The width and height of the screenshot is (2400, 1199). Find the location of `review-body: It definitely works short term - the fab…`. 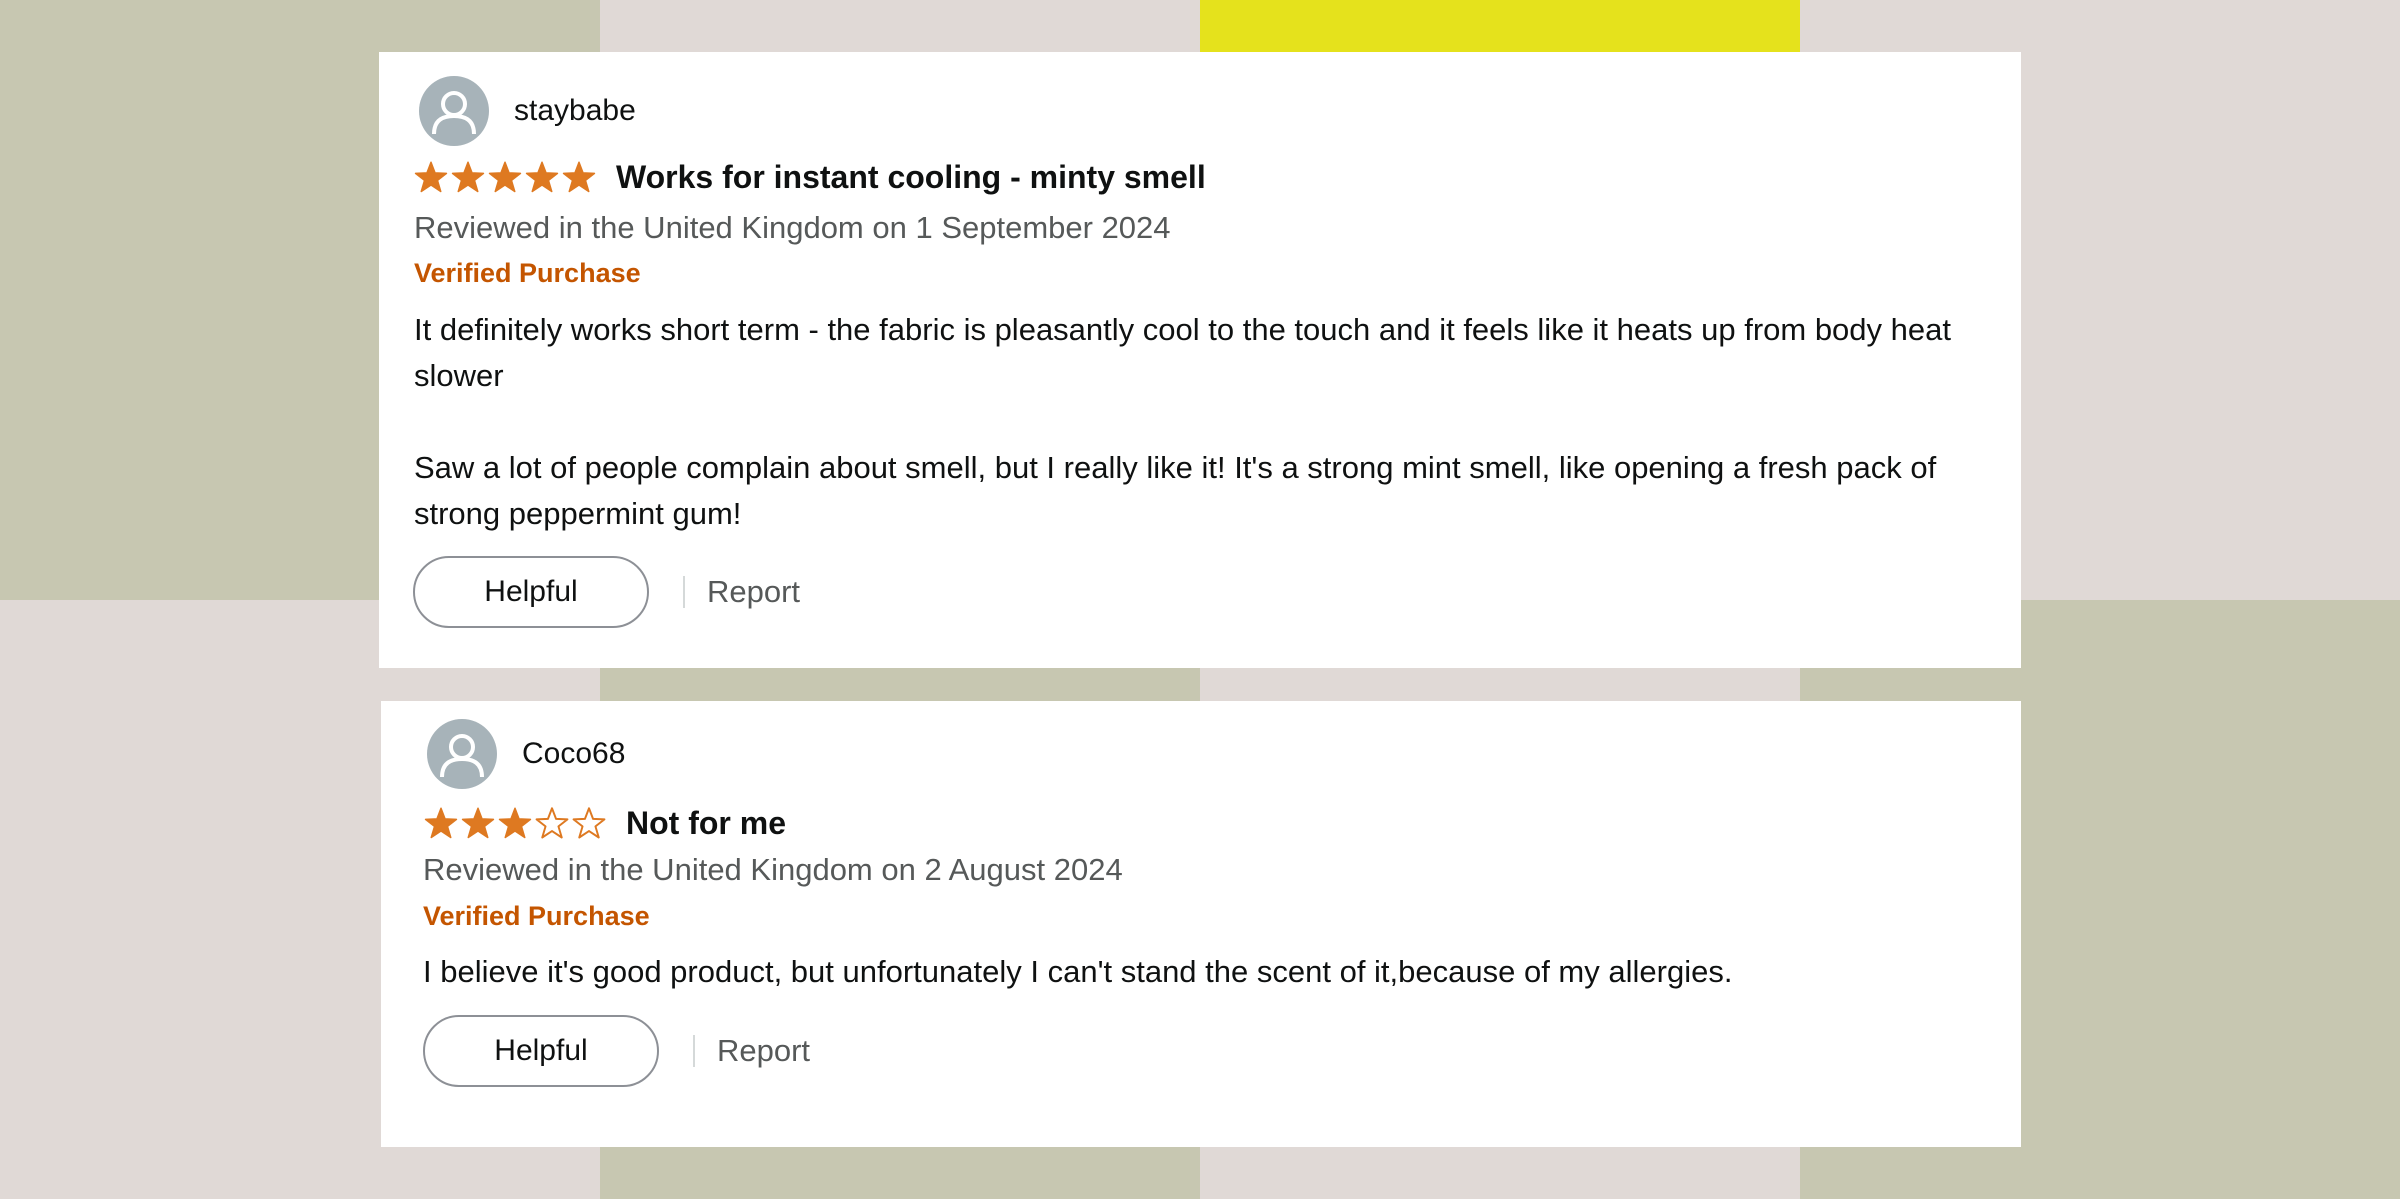

review-body: It definitely works short term - the fab… is located at coordinates (1209, 422).